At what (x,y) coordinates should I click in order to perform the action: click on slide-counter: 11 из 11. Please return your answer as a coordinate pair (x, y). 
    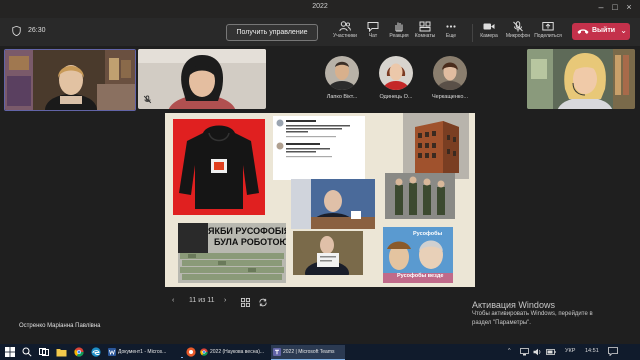
    Looking at the image, I should click on (202, 300).